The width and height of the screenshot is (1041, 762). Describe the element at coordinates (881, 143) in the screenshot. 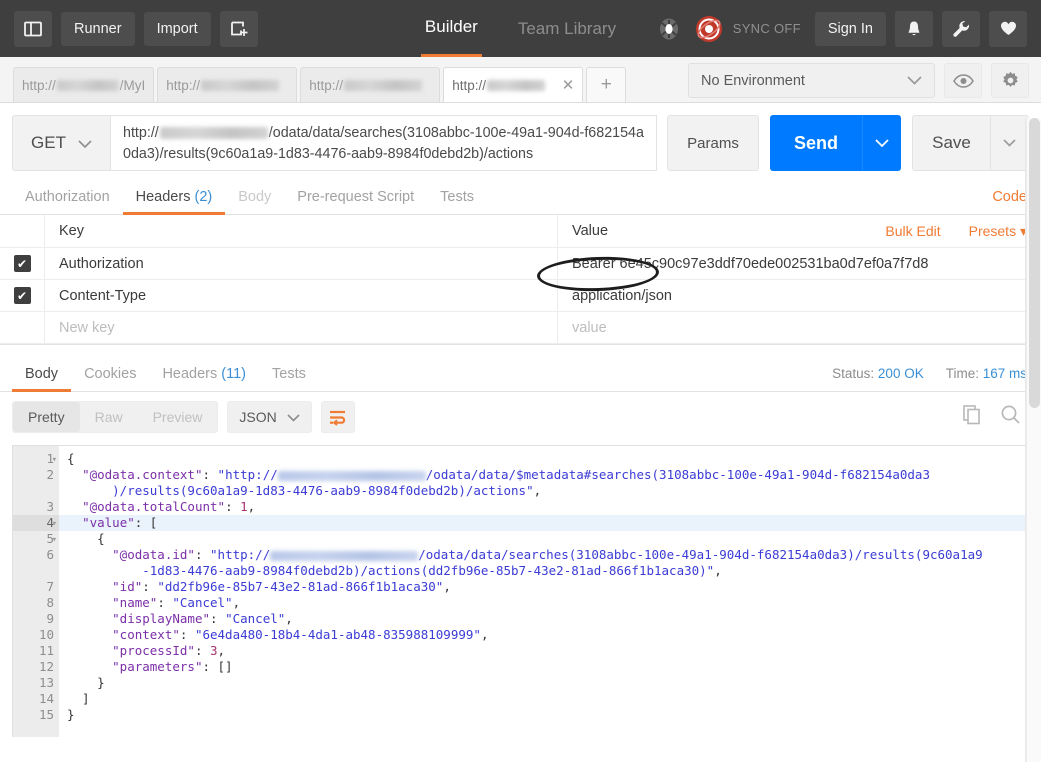

I see `send-options-chevron-down-icon` at that location.